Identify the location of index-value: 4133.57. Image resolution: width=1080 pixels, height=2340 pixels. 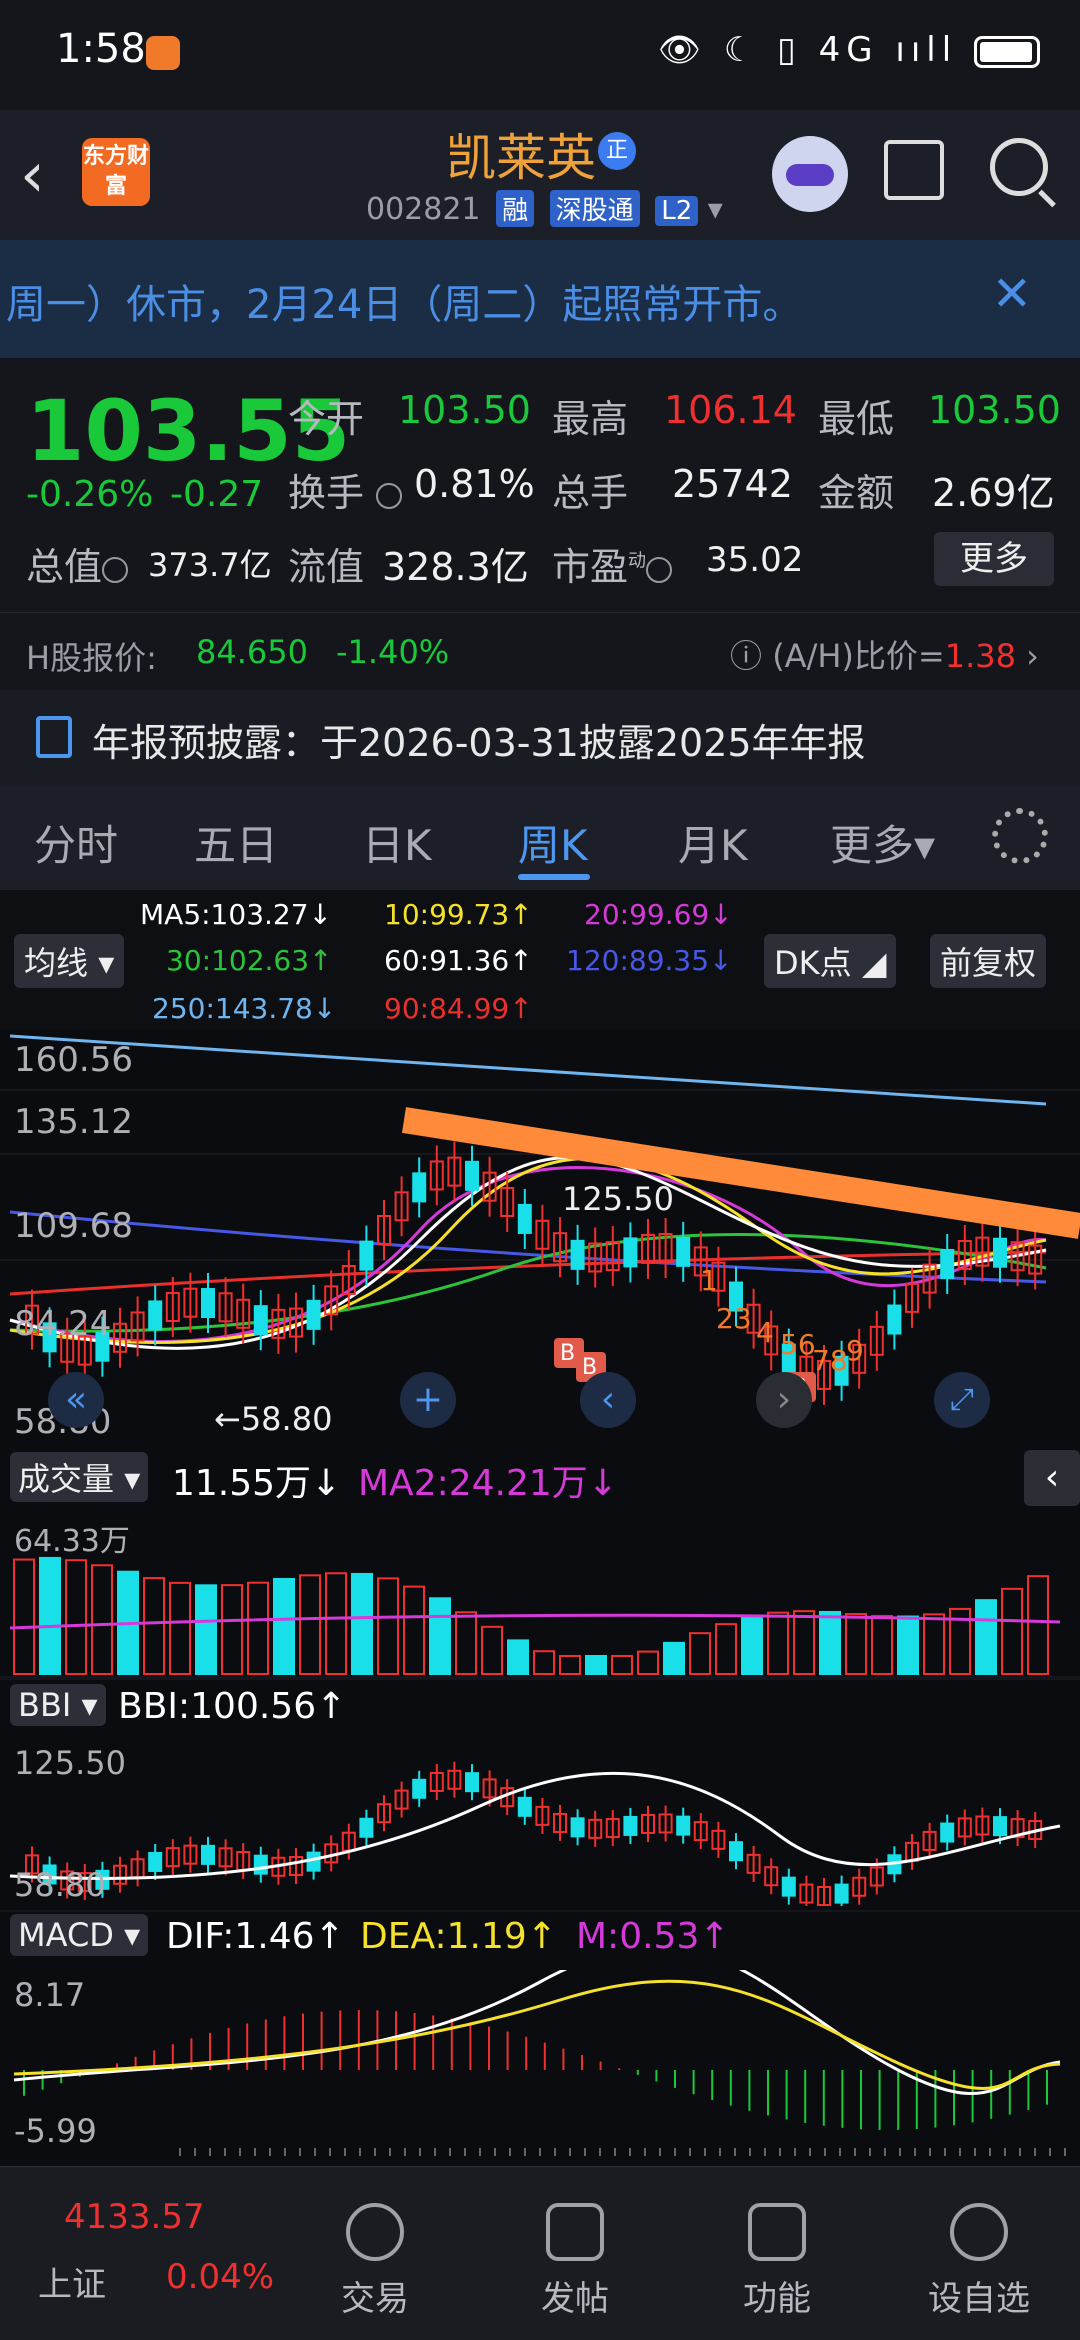
(134, 2217).